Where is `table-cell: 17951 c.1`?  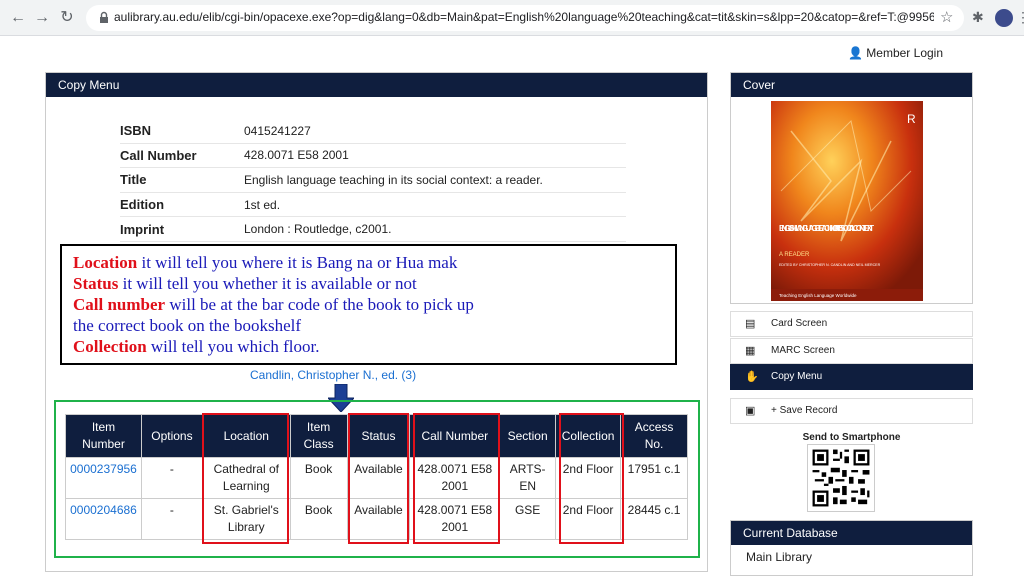
table-cell: 17951 c.1 is located at coordinates (654, 478).